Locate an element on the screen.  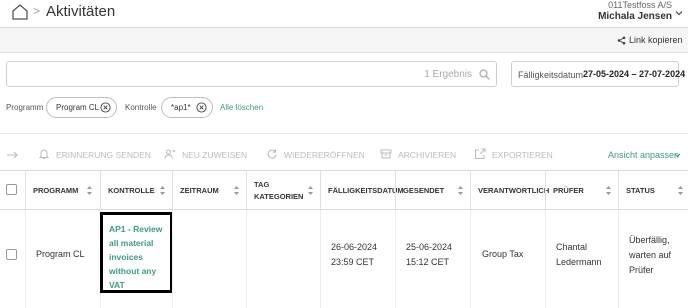
reopen-label: WIEDERERÖFFNEN is located at coordinates (324, 155).